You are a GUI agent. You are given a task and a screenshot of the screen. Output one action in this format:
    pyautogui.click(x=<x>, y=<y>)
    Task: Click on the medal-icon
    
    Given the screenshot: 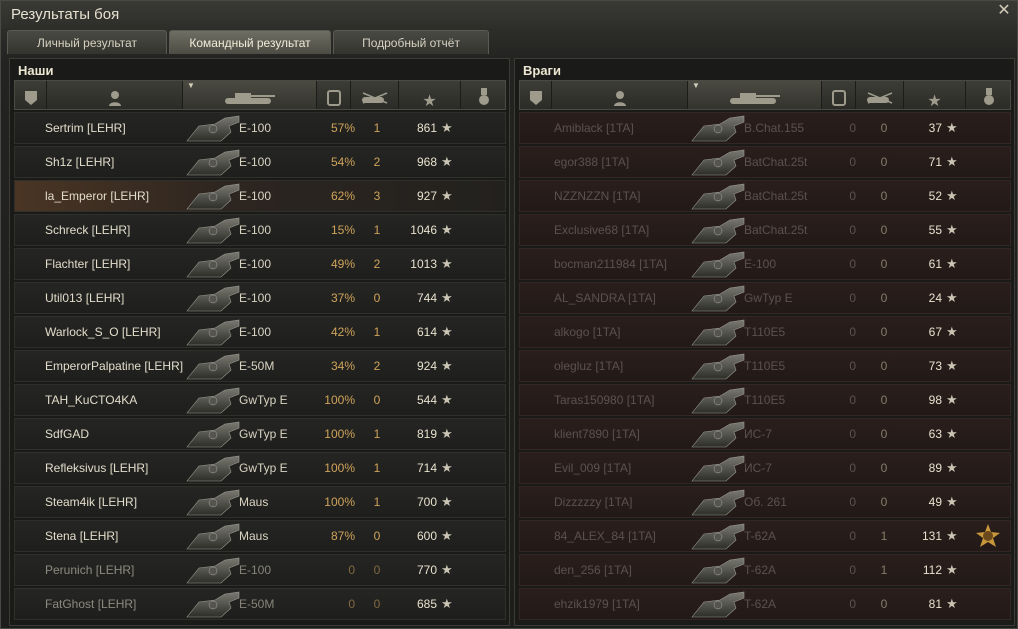 What is the action you would take?
    pyautogui.click(x=988, y=536)
    